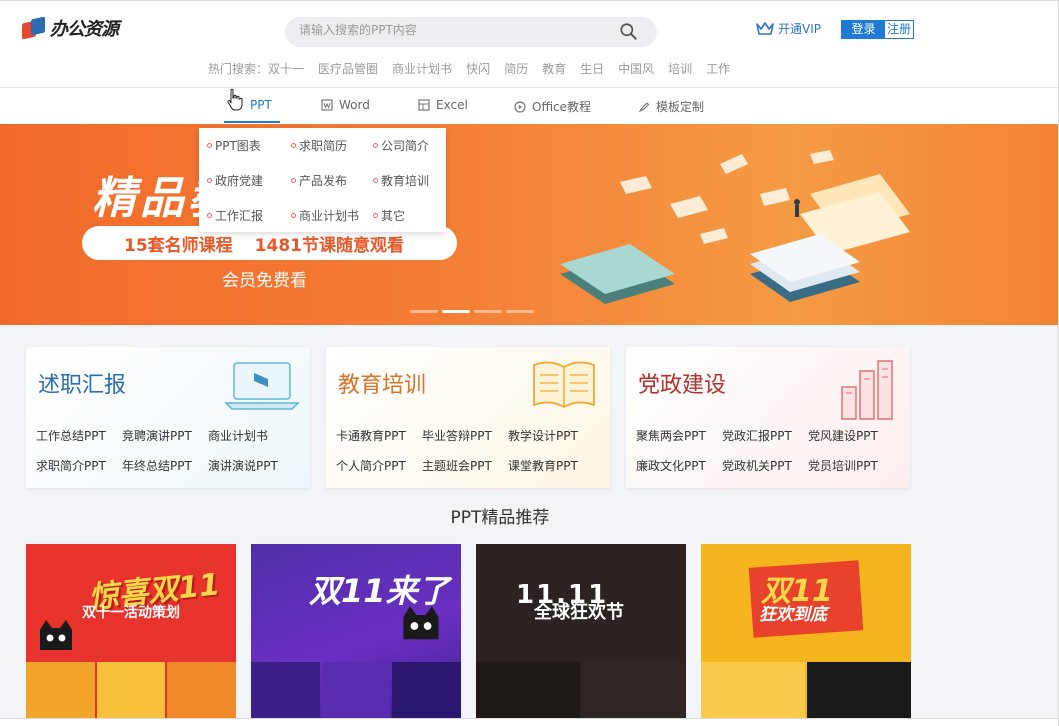 This screenshot has width=1059, height=726. What do you see at coordinates (564, 385) in the screenshot?
I see `book-icon` at bounding box center [564, 385].